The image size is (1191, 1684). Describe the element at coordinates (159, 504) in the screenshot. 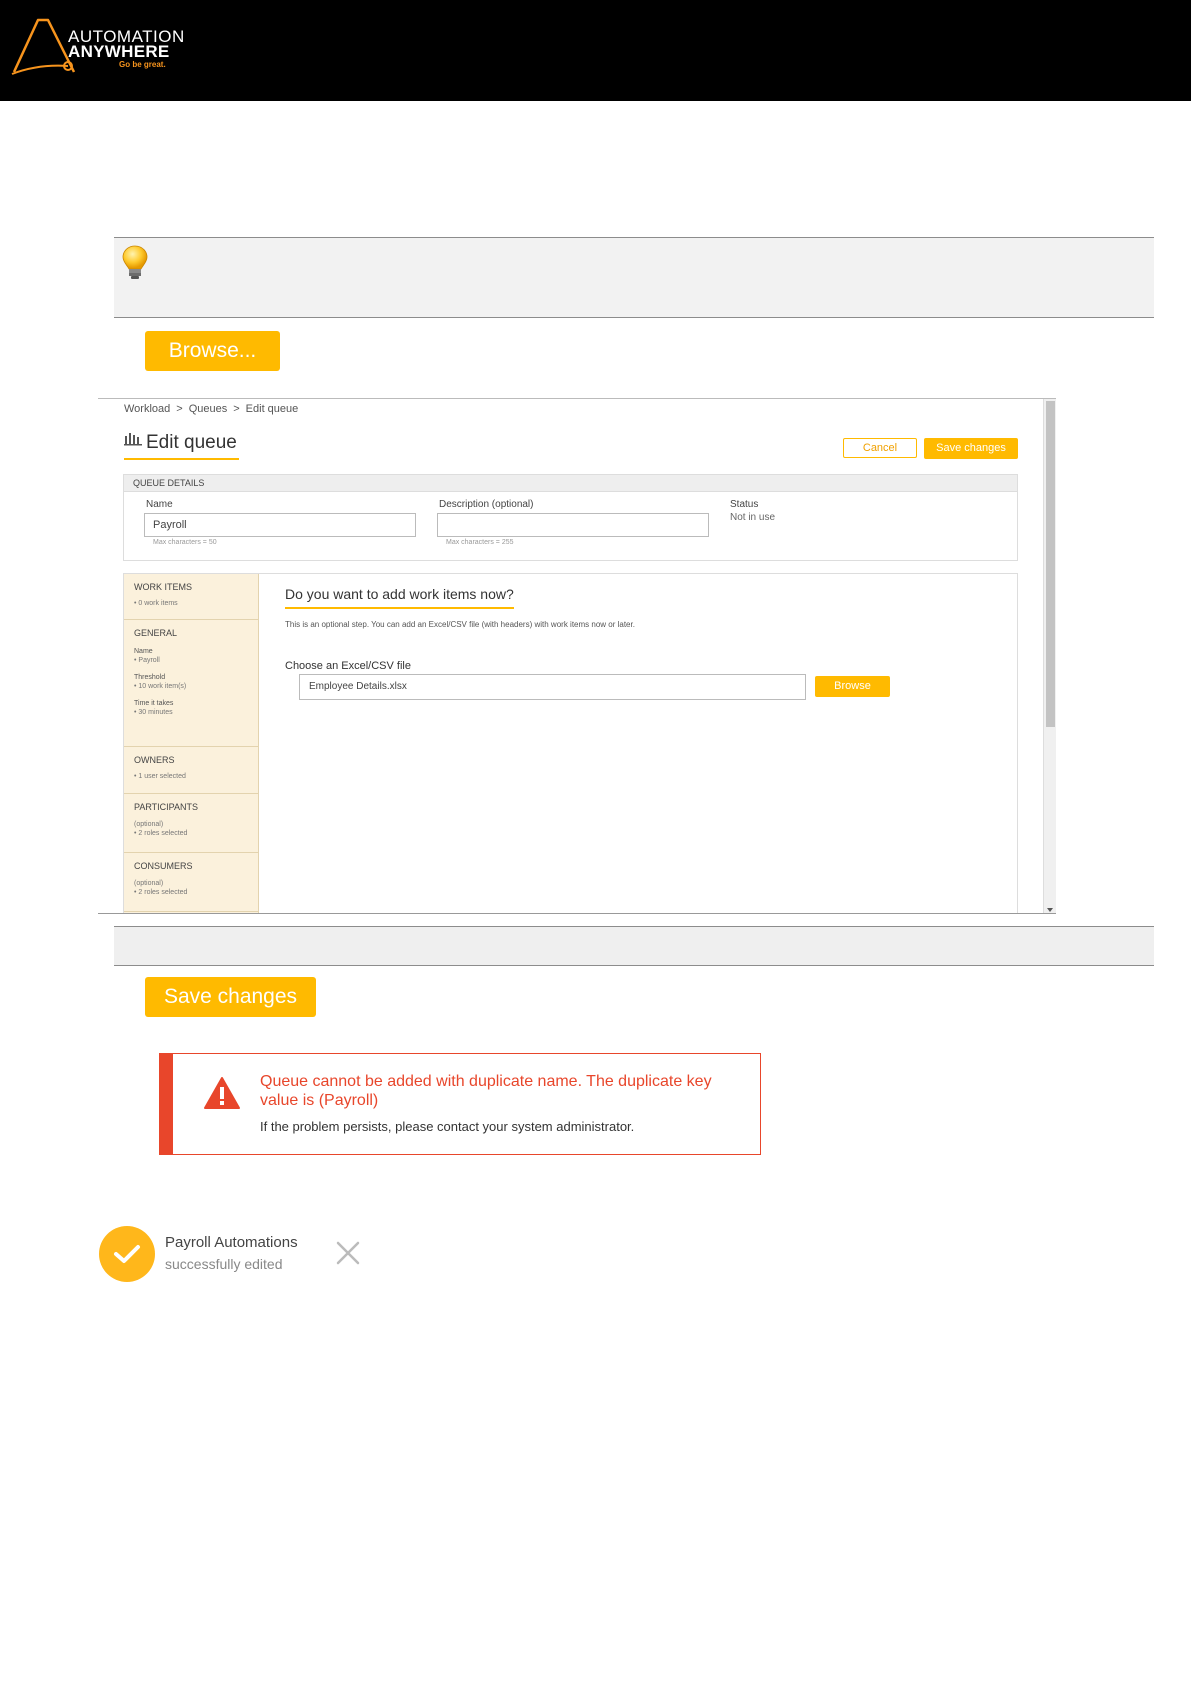

I see `name-label: Name` at that location.